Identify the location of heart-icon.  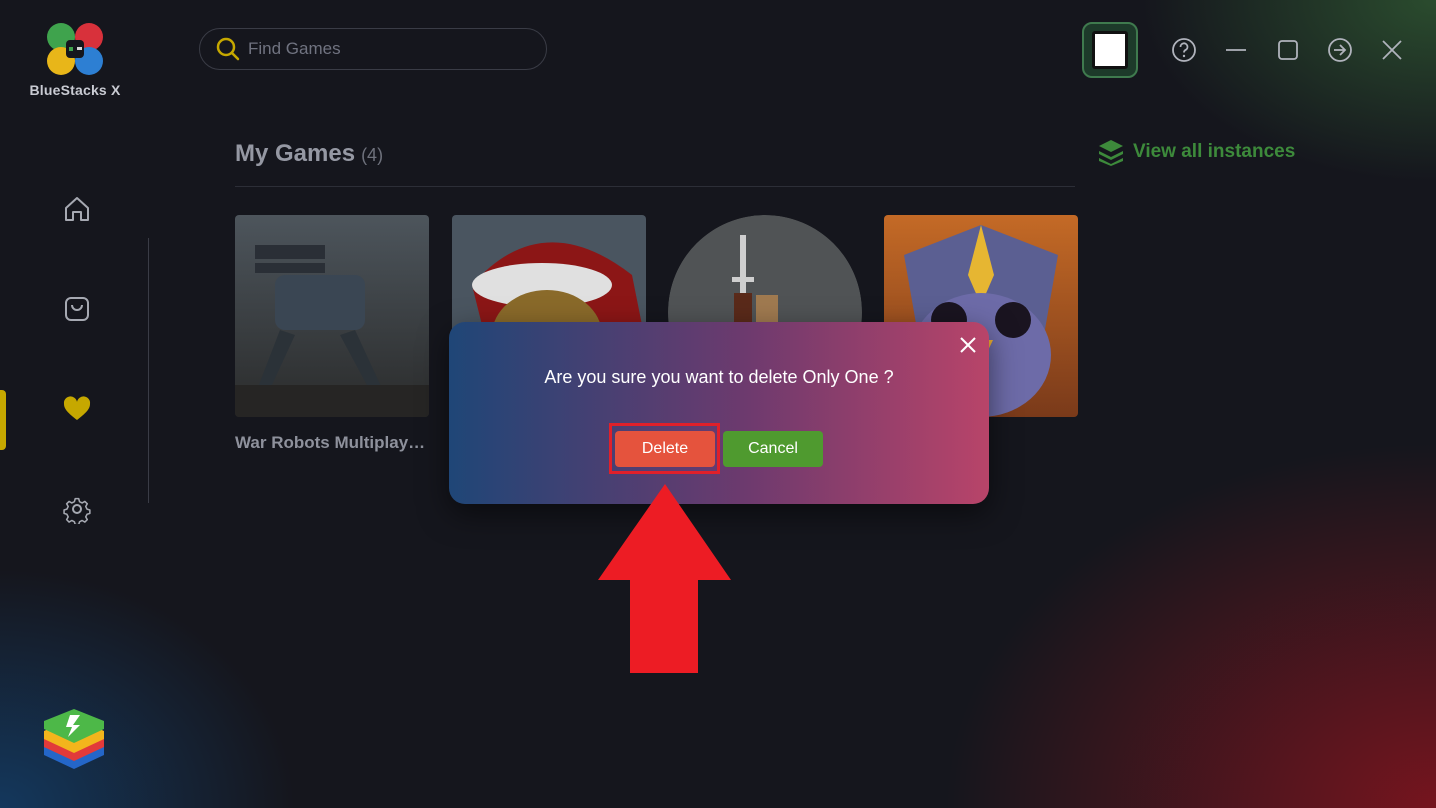
(77, 408).